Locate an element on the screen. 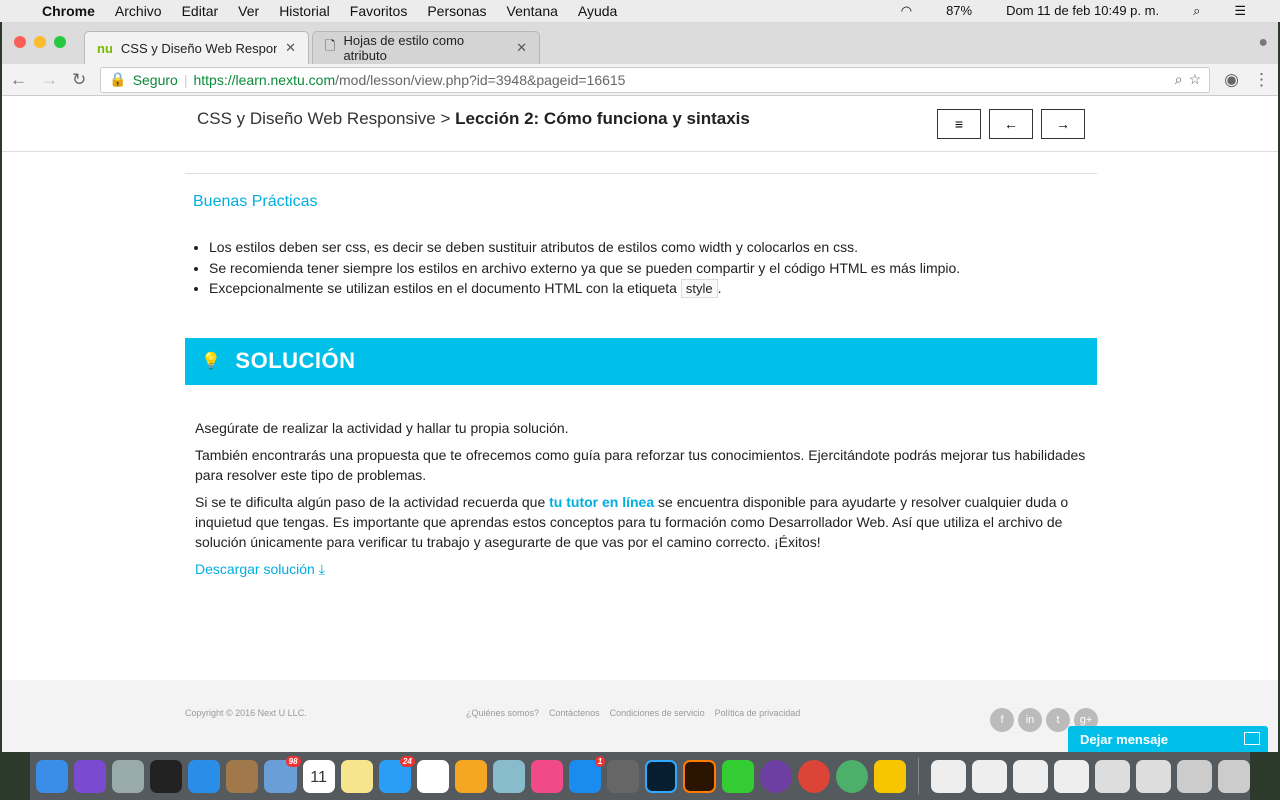 This screenshot has width=1280, height=800. menu-ver: Ver is located at coordinates (248, 11).